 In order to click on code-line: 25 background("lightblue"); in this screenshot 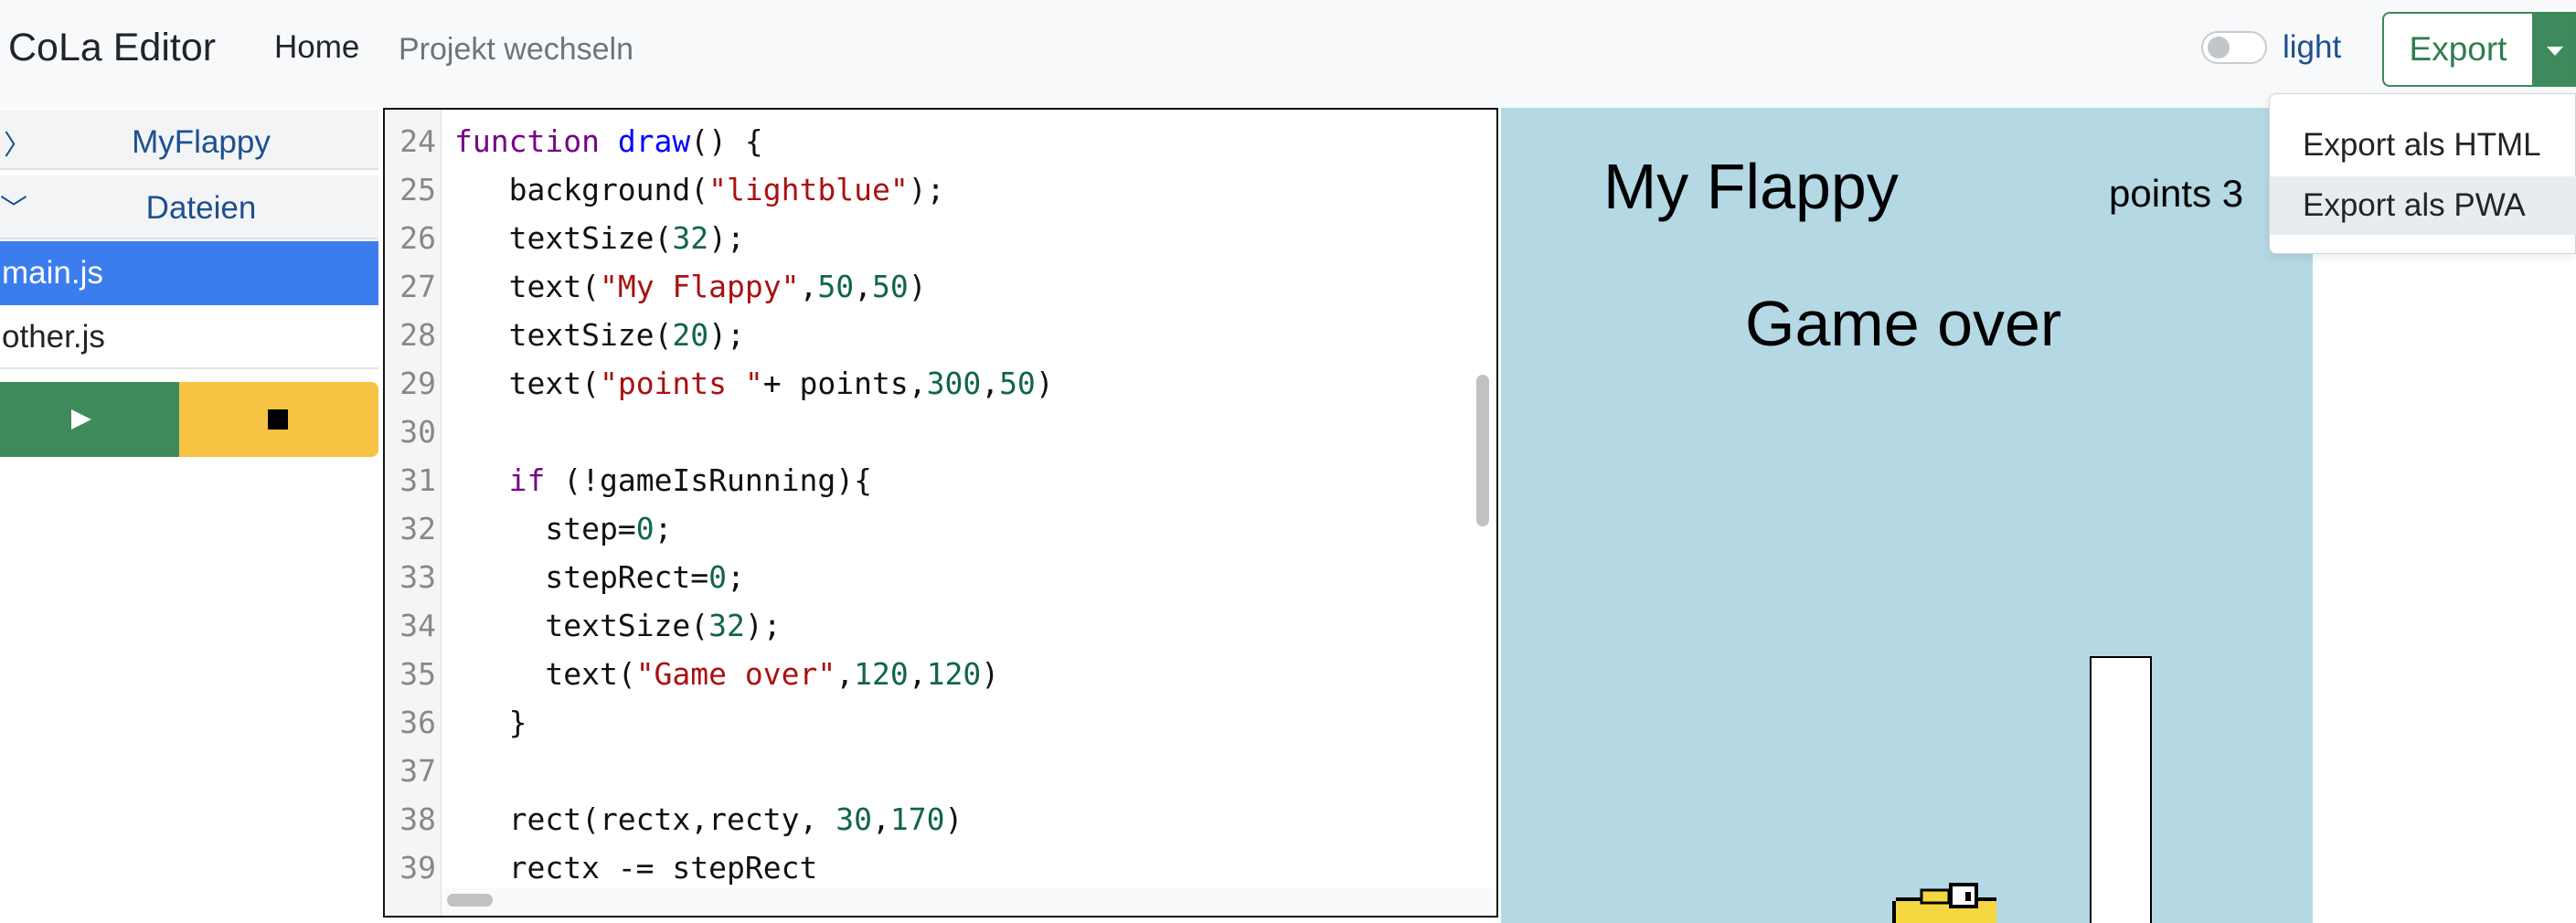, I will do `click(924, 190)`.